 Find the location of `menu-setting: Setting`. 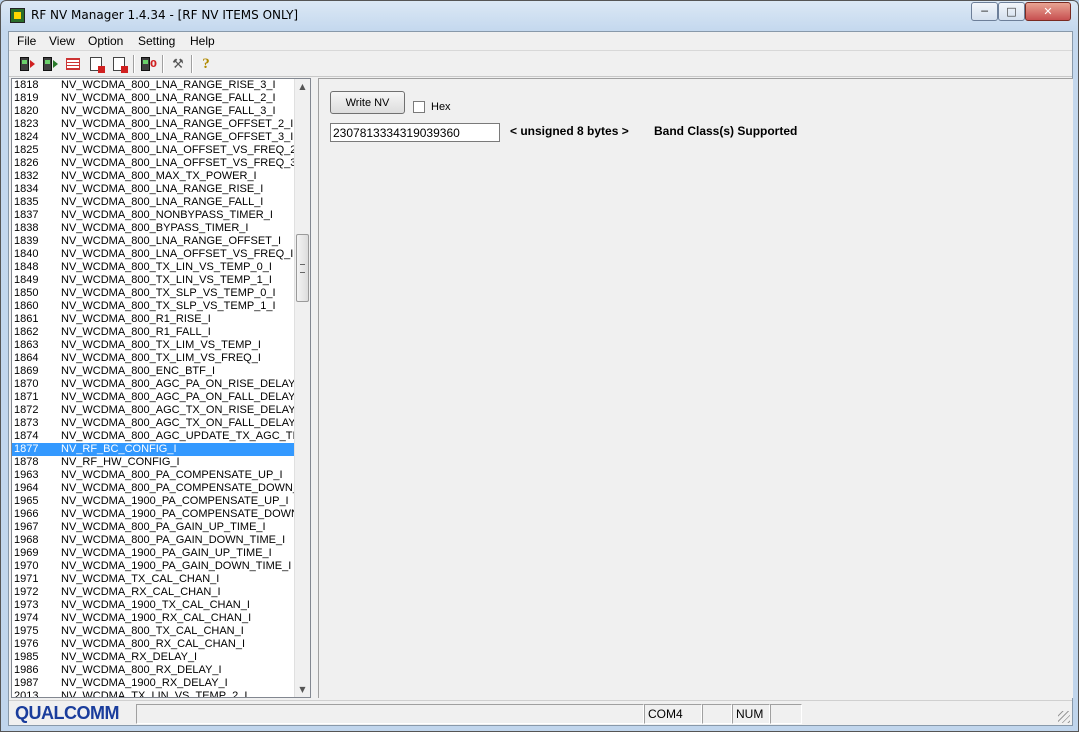

menu-setting: Setting is located at coordinates (156, 41).